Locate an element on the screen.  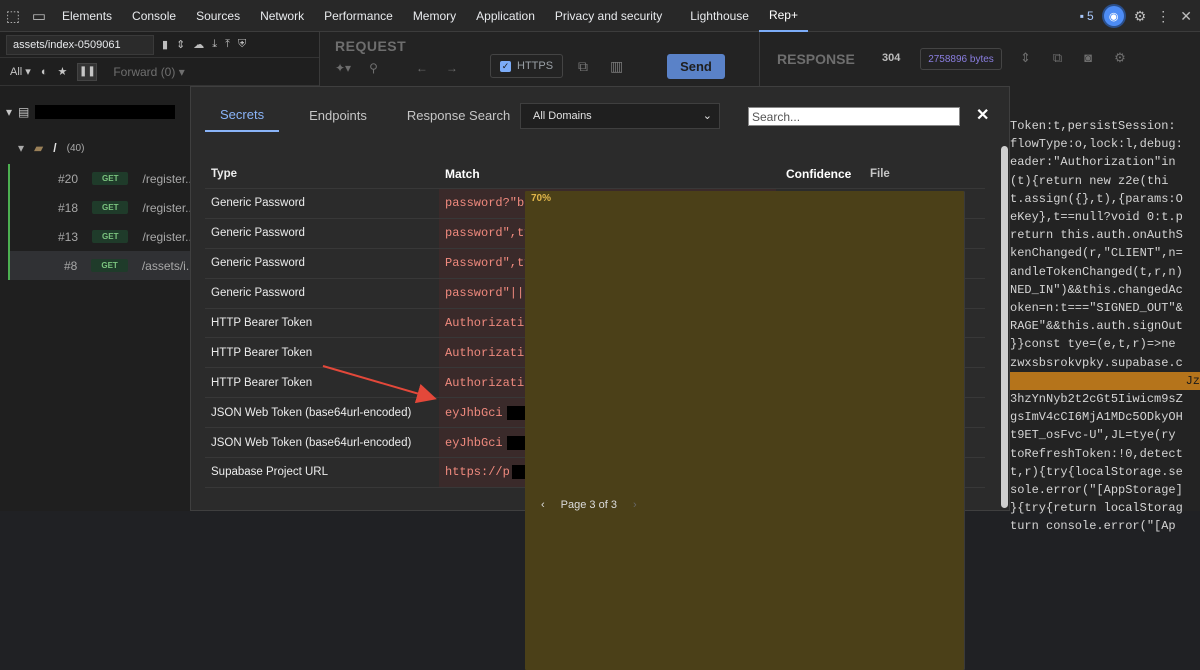
code-line: oken=n:t==="SIGNED_OUT"& is located at coordinates (1096, 308).